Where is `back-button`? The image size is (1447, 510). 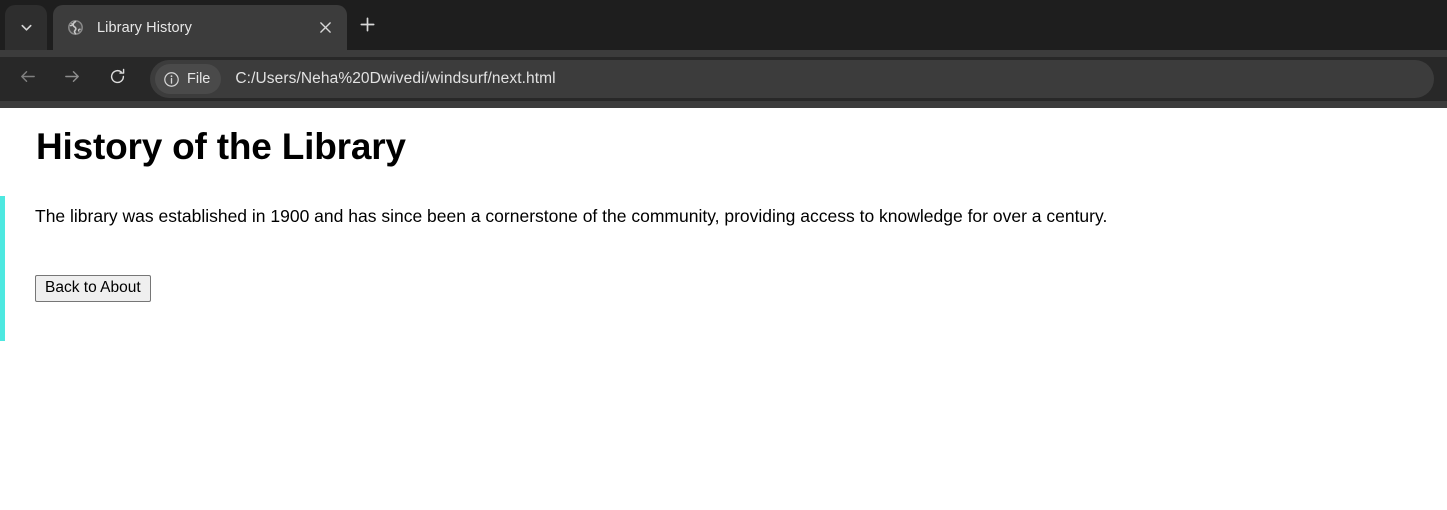 back-button is located at coordinates (27, 79).